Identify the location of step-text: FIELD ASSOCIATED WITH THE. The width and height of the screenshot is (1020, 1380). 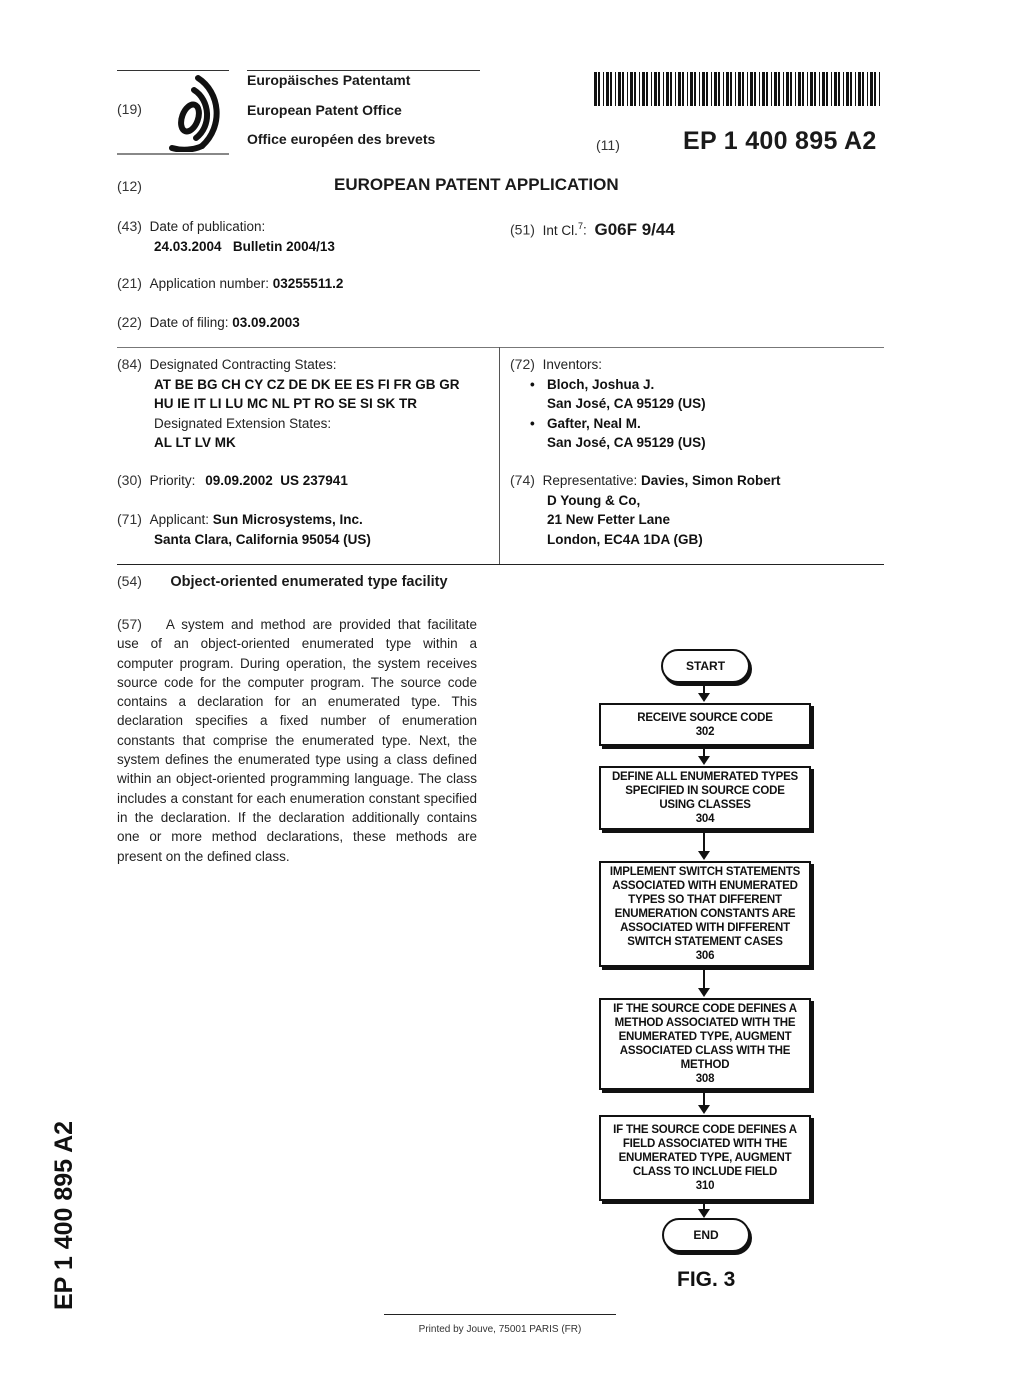
(705, 1144).